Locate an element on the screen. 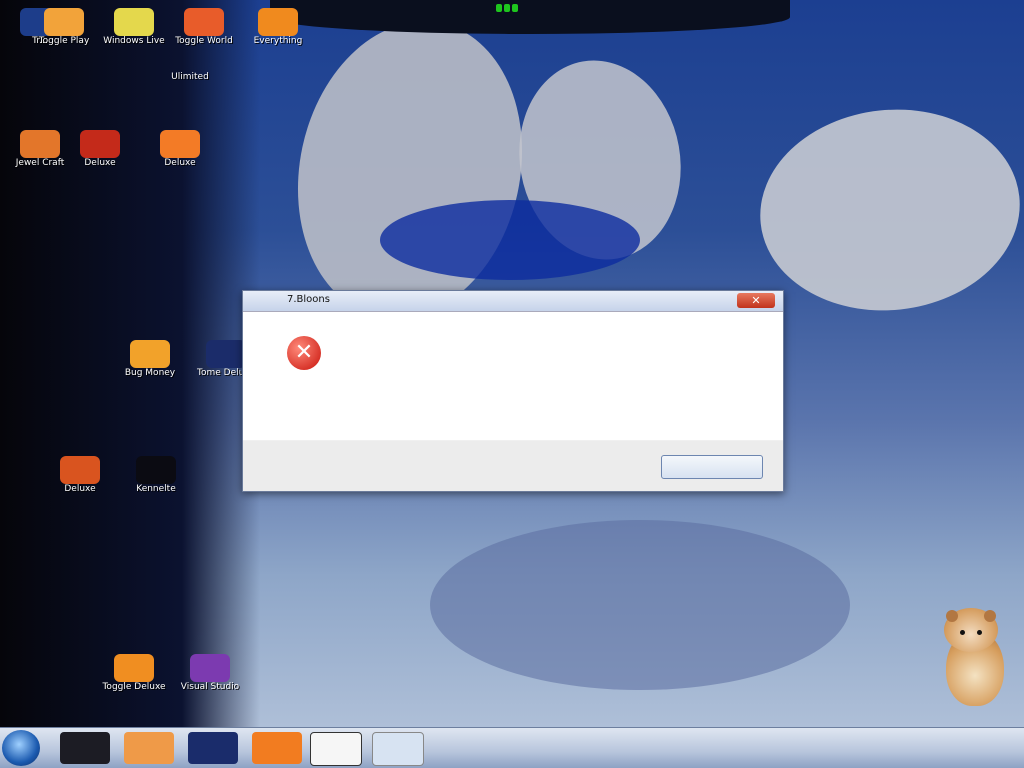 The height and width of the screenshot is (768, 1024). desktop-icon-label: Toggle Deluxe is located at coordinates (134, 687).